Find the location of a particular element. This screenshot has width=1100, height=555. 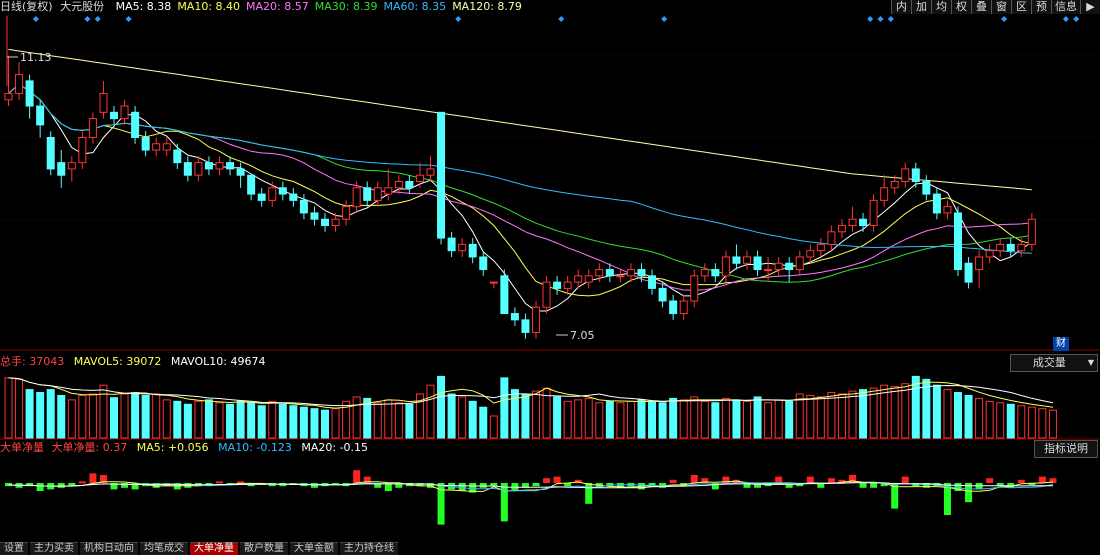

indicator-tab: 设置 is located at coordinates (14, 548).